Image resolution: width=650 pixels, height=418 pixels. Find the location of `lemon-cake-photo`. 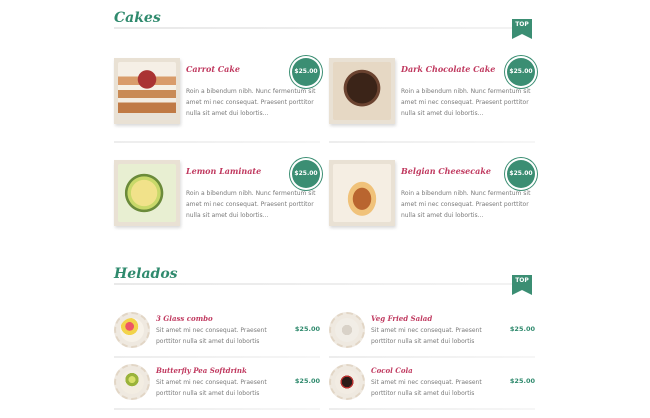

lemon-cake-photo is located at coordinates (147, 193).